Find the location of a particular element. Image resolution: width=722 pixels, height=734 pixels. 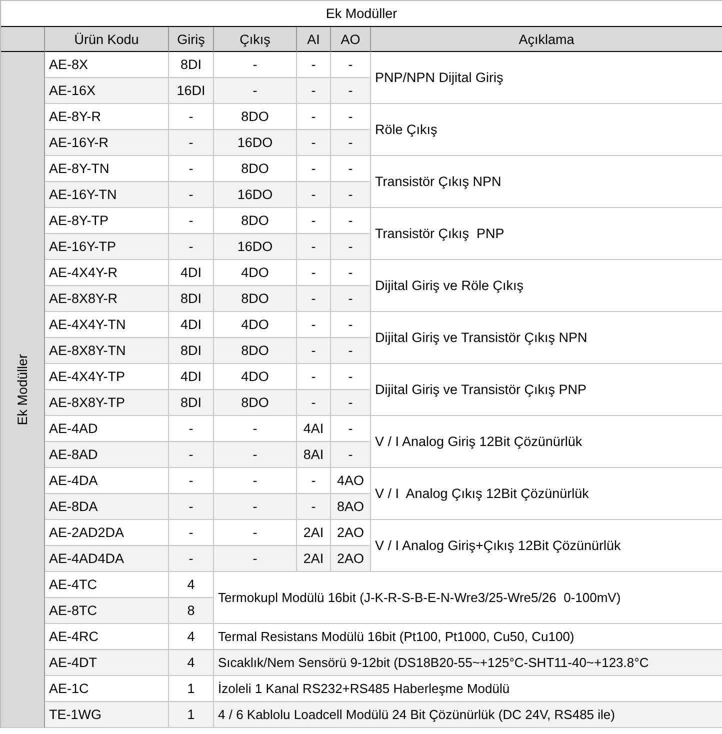

column-header: AI is located at coordinates (314, 39).